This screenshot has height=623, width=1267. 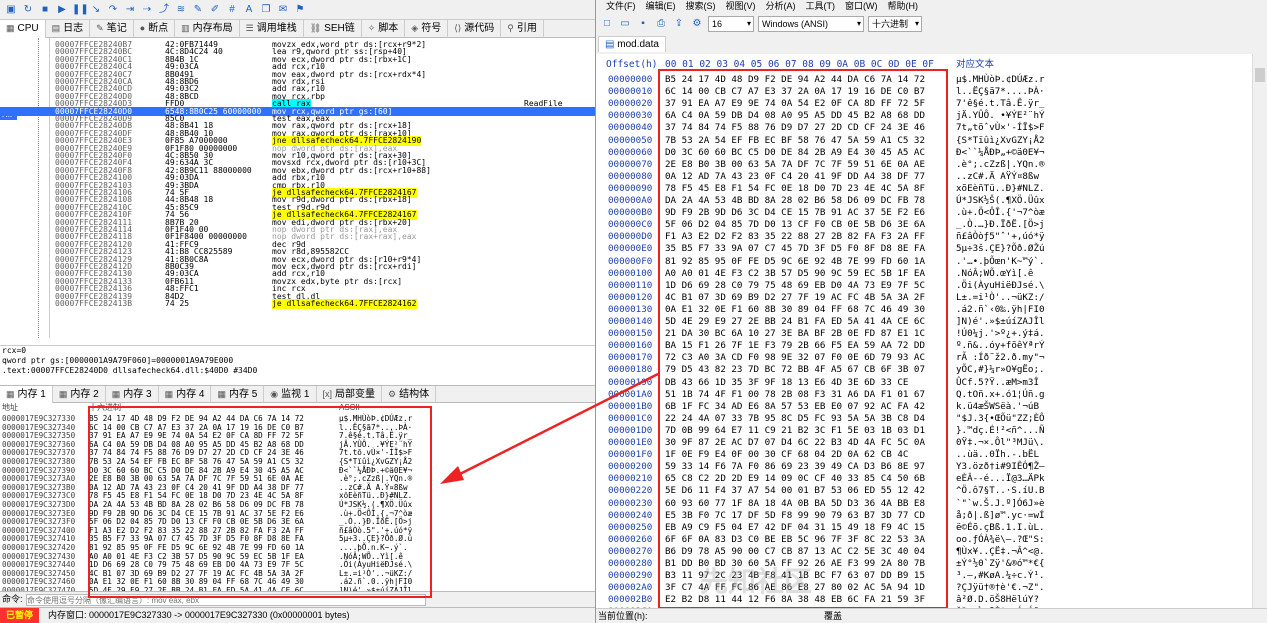 What do you see at coordinates (661, 7) in the screenshot?
I see `menu-item: 编辑(E)` at bounding box center [661, 7].